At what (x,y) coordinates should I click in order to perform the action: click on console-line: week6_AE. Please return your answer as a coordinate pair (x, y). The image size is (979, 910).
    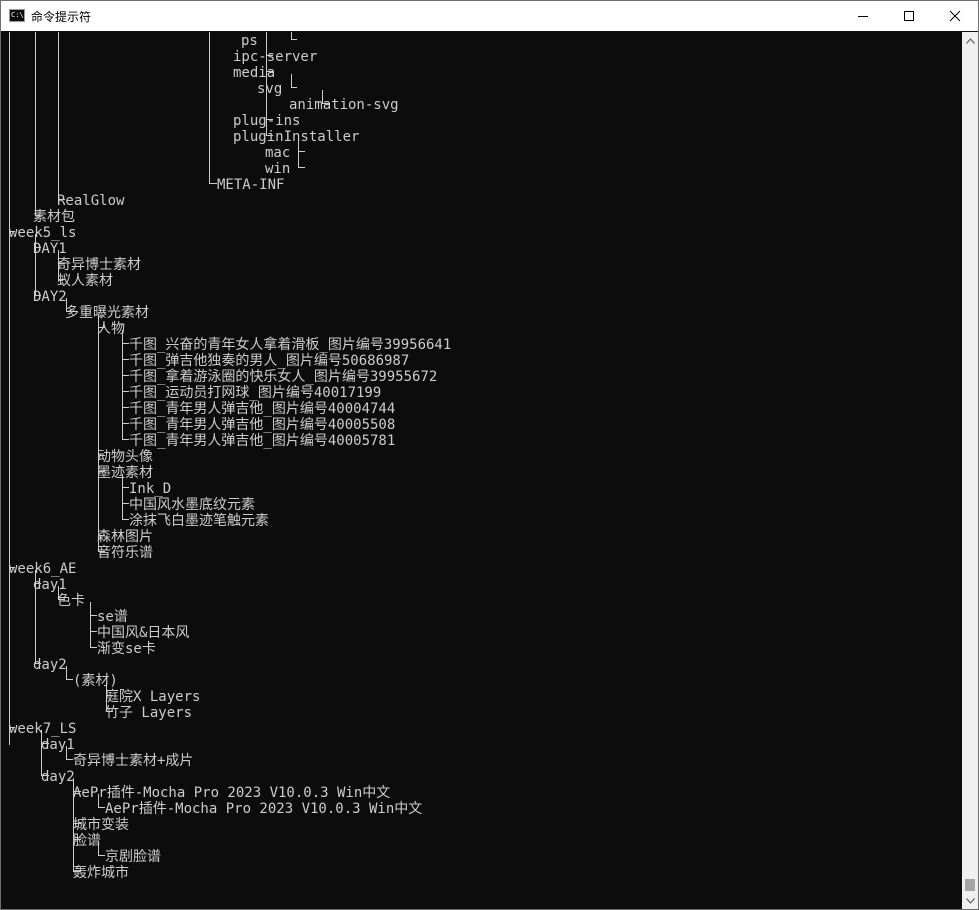
    Looking at the image, I should click on (42, 569).